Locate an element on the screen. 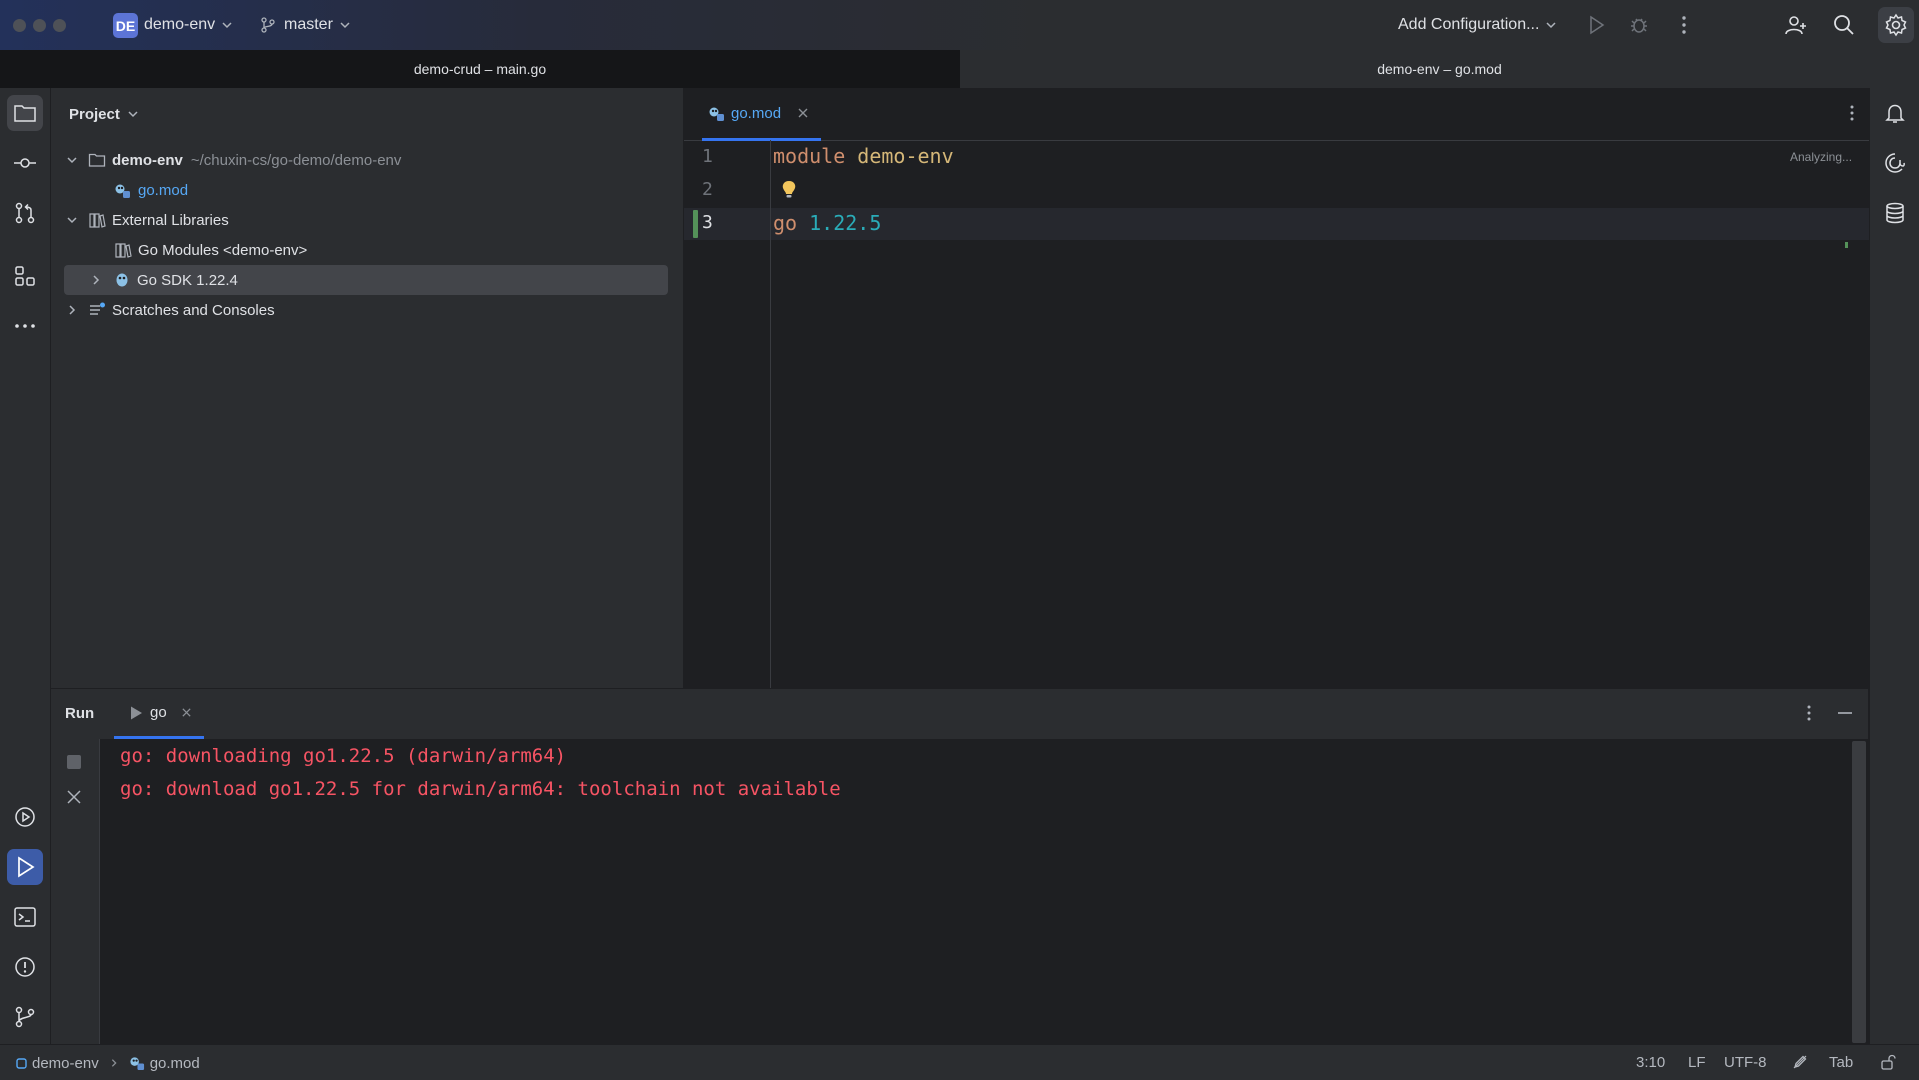 The width and height of the screenshot is (1919, 1080). intention-bulb-button is located at coordinates (789, 190).